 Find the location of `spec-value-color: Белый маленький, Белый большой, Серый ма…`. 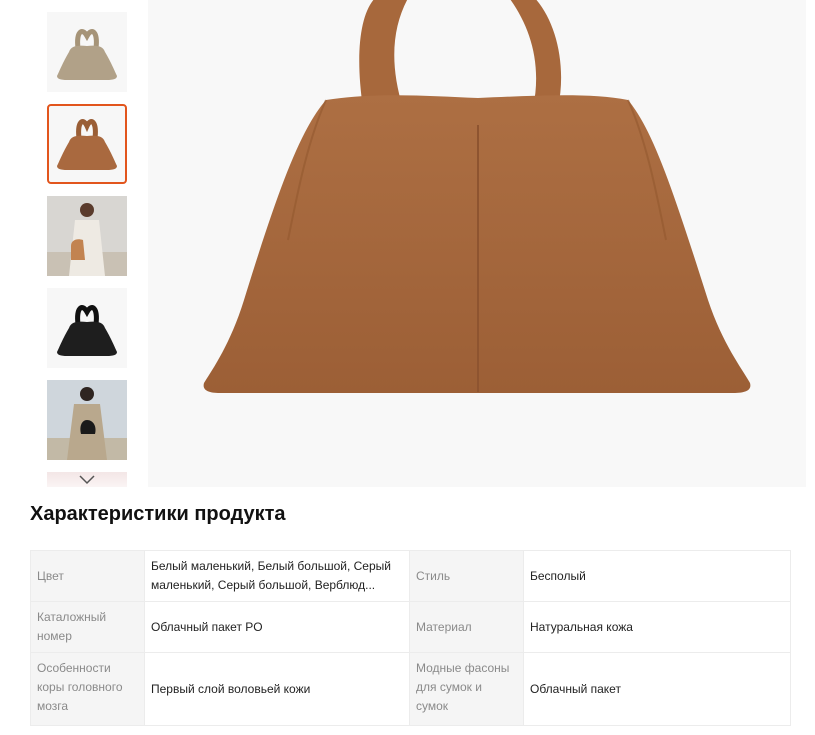

spec-value-color: Белый маленький, Белый большой, Серый ма… is located at coordinates (277, 576).